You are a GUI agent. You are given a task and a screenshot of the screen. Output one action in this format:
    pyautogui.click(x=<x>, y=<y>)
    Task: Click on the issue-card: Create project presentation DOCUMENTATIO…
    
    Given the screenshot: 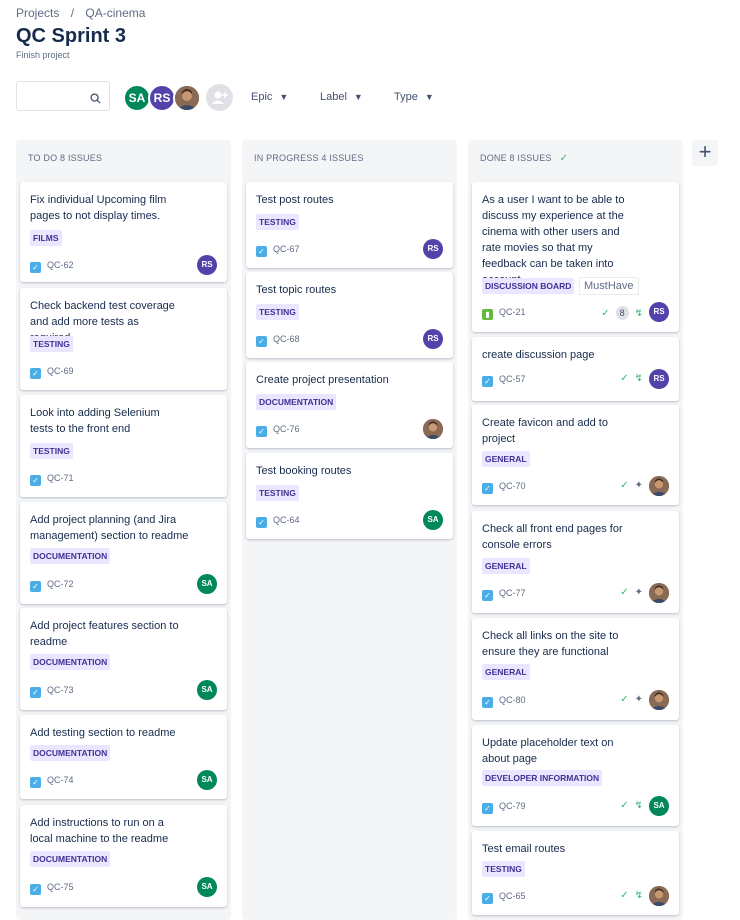 What is the action you would take?
    pyautogui.click(x=349, y=405)
    